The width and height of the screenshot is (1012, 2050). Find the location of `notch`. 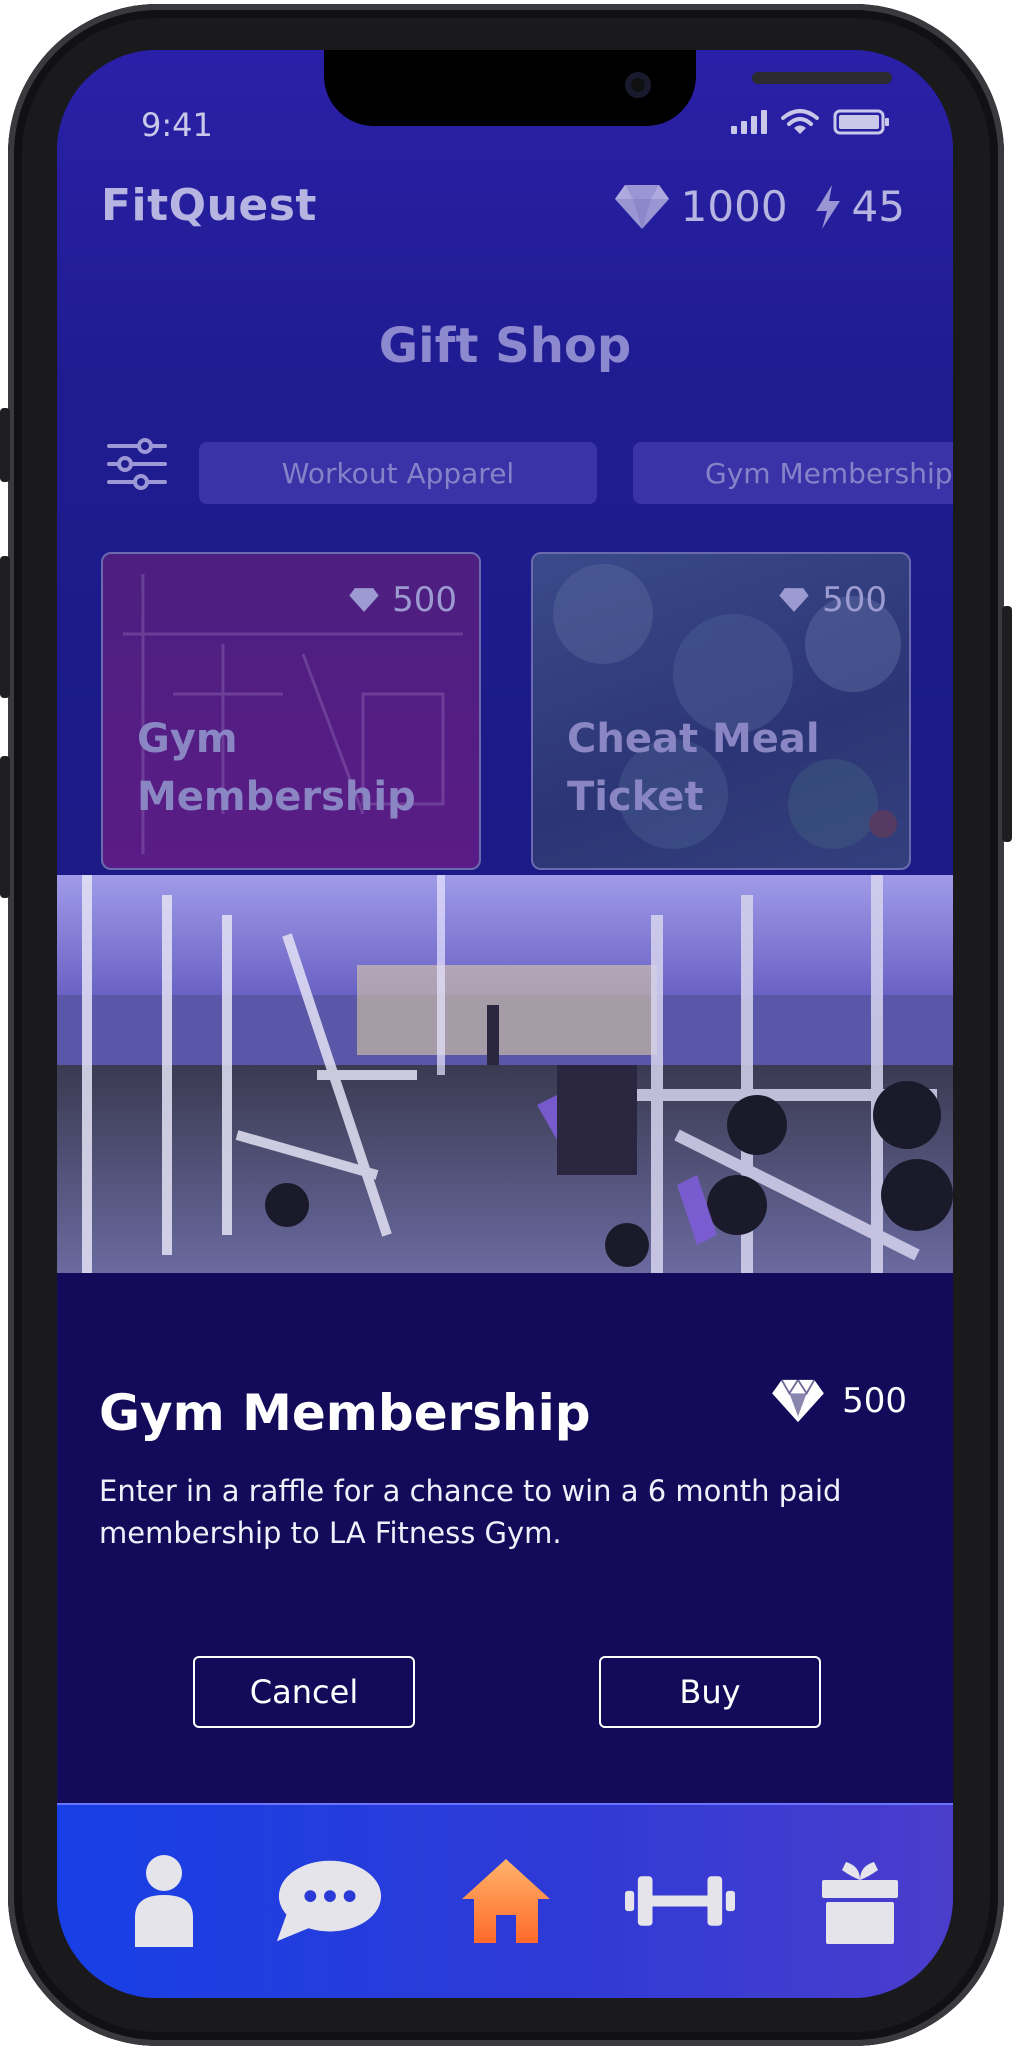

notch is located at coordinates (608, 88).